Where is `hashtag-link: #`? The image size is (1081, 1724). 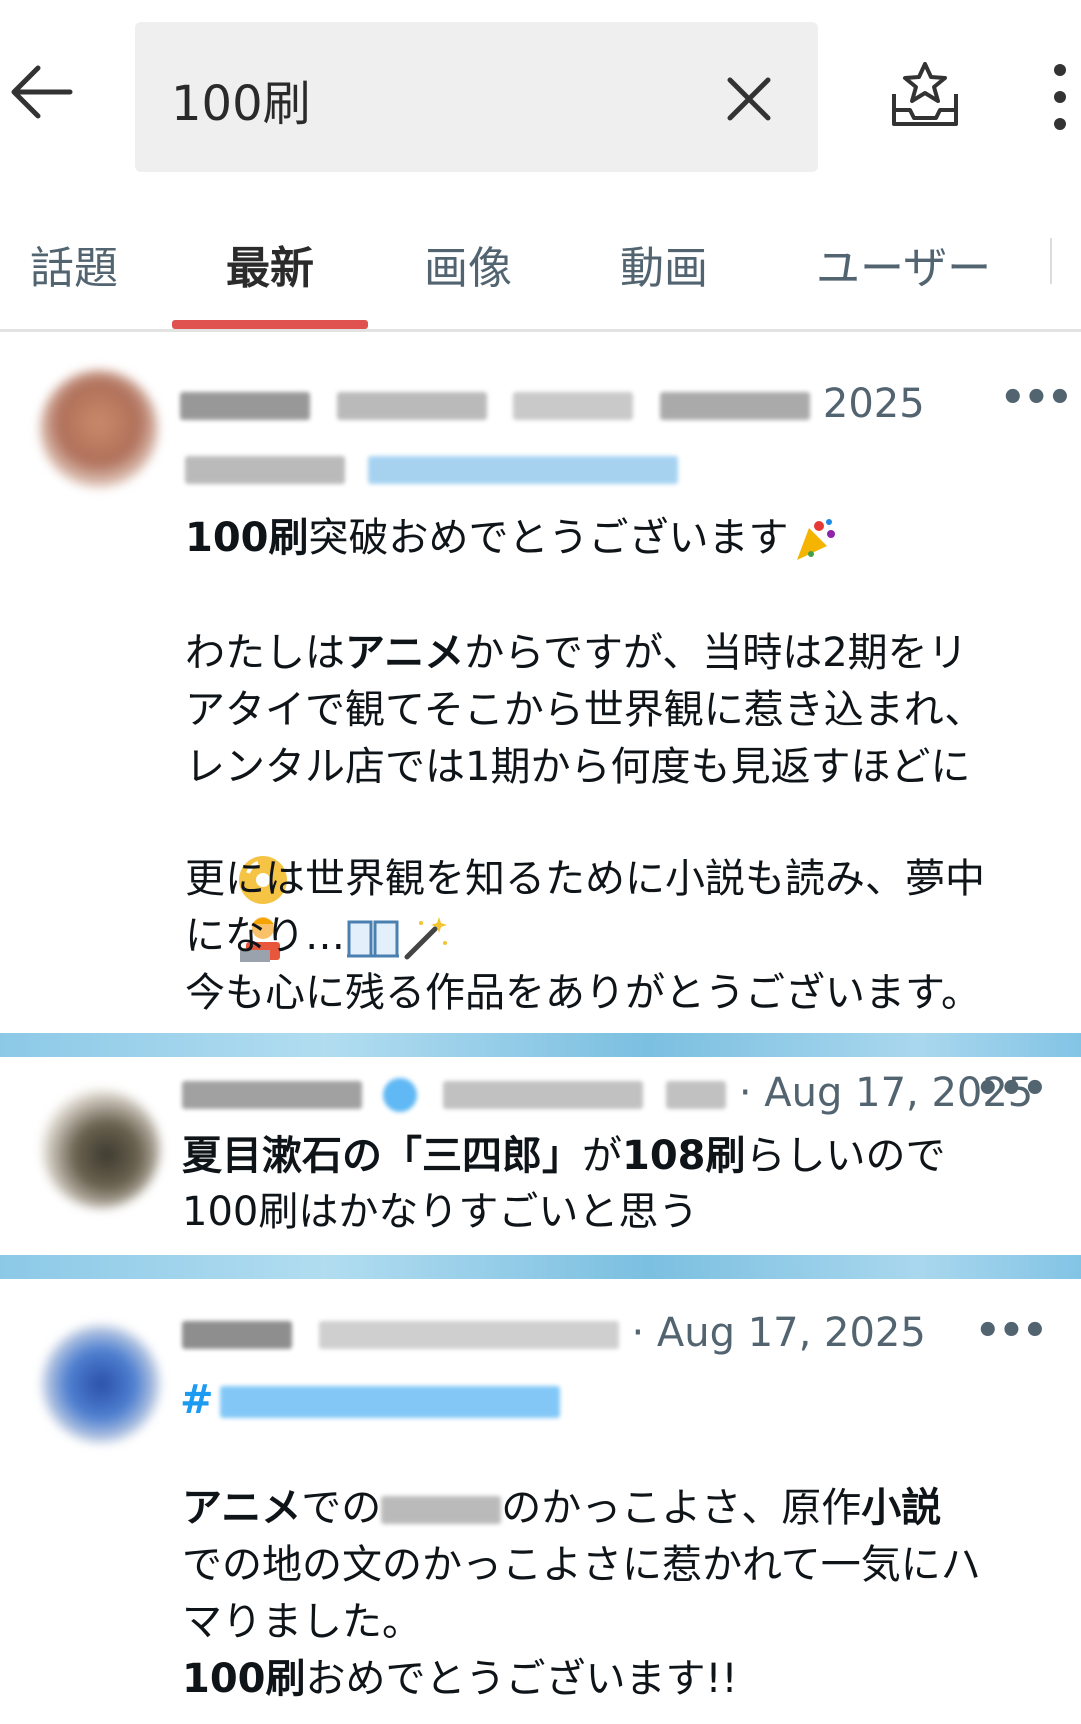 hashtag-link: # is located at coordinates (197, 1400).